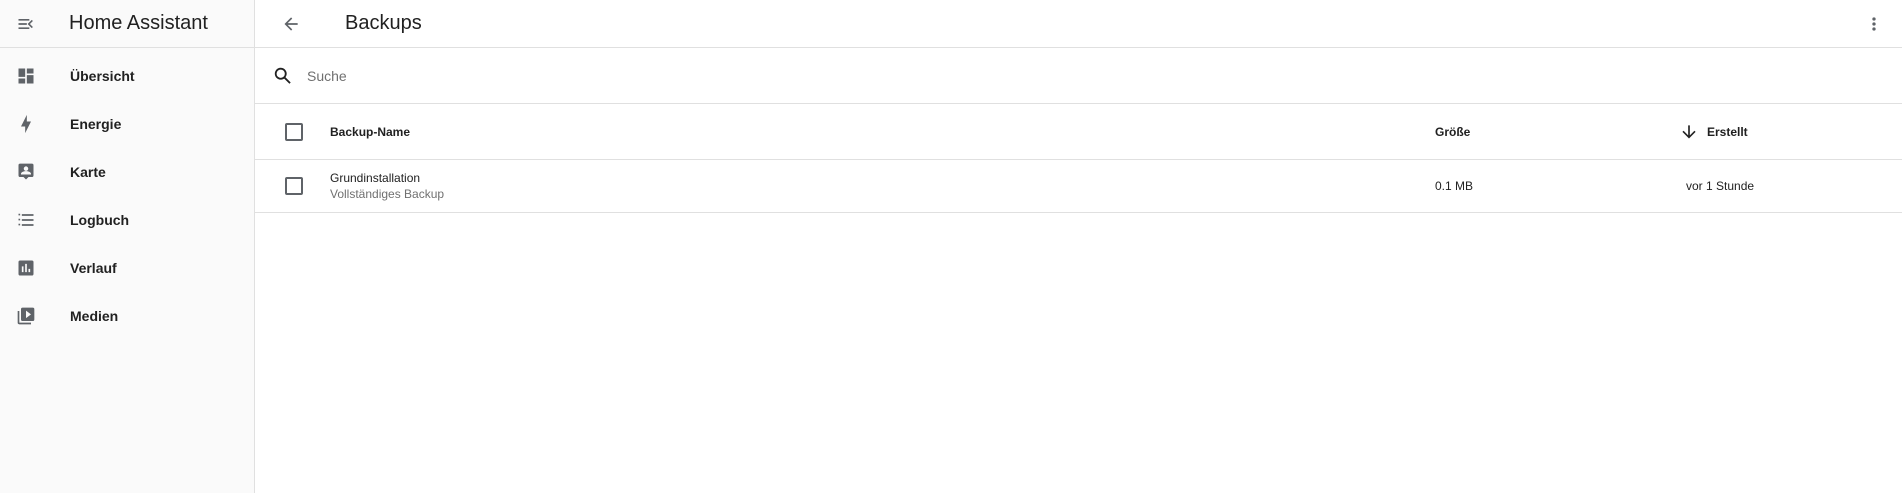 This screenshot has width=1902, height=493. What do you see at coordinates (127, 268) in the screenshot?
I see `sidebar-item-verlauf: Verlauf` at bounding box center [127, 268].